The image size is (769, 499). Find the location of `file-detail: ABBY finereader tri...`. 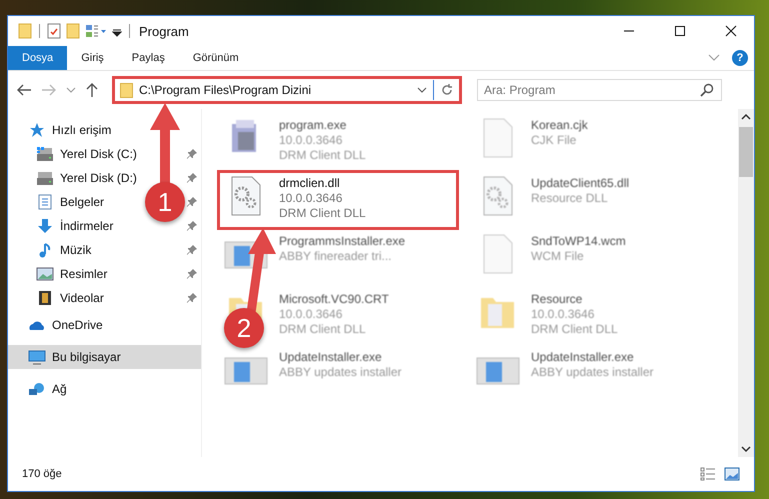

file-detail: ABBY finereader tri... is located at coordinates (335, 256).